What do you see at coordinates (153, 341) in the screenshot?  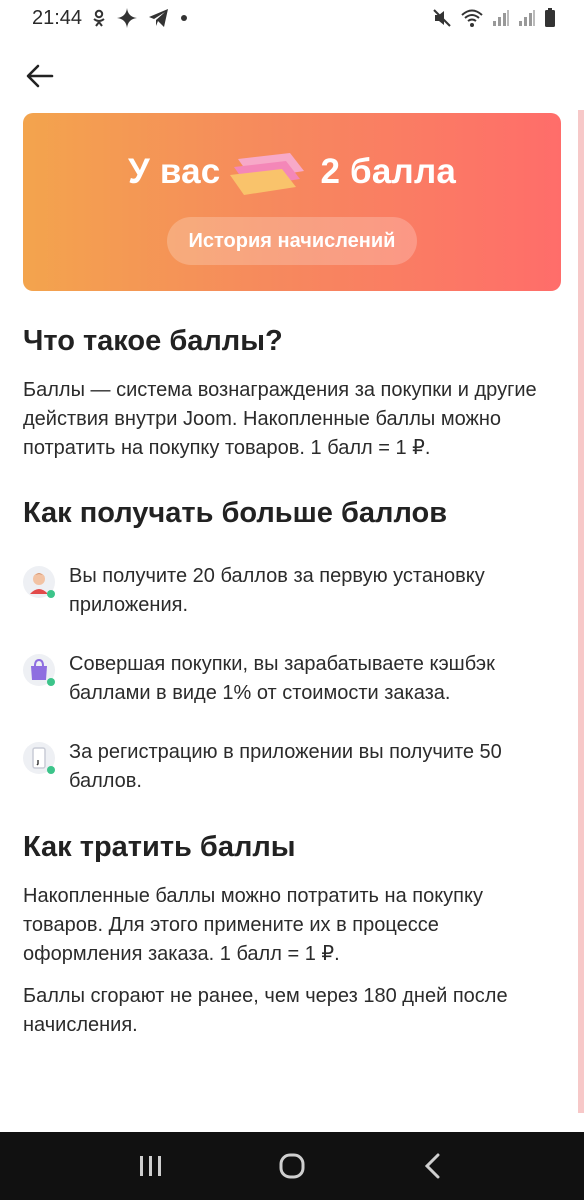 I see `section-what-title: Что такое баллы?` at bounding box center [153, 341].